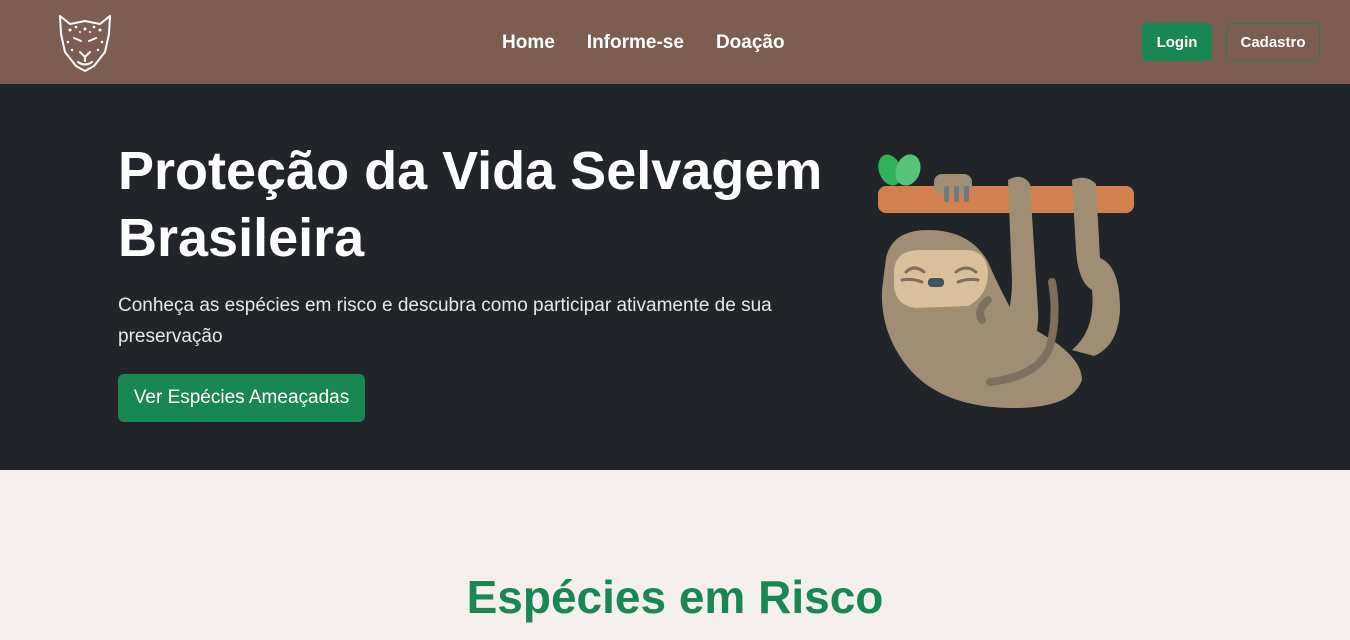  I want to click on navbar: Home Informe-se Doação Login Cadastro, so click(675, 42).